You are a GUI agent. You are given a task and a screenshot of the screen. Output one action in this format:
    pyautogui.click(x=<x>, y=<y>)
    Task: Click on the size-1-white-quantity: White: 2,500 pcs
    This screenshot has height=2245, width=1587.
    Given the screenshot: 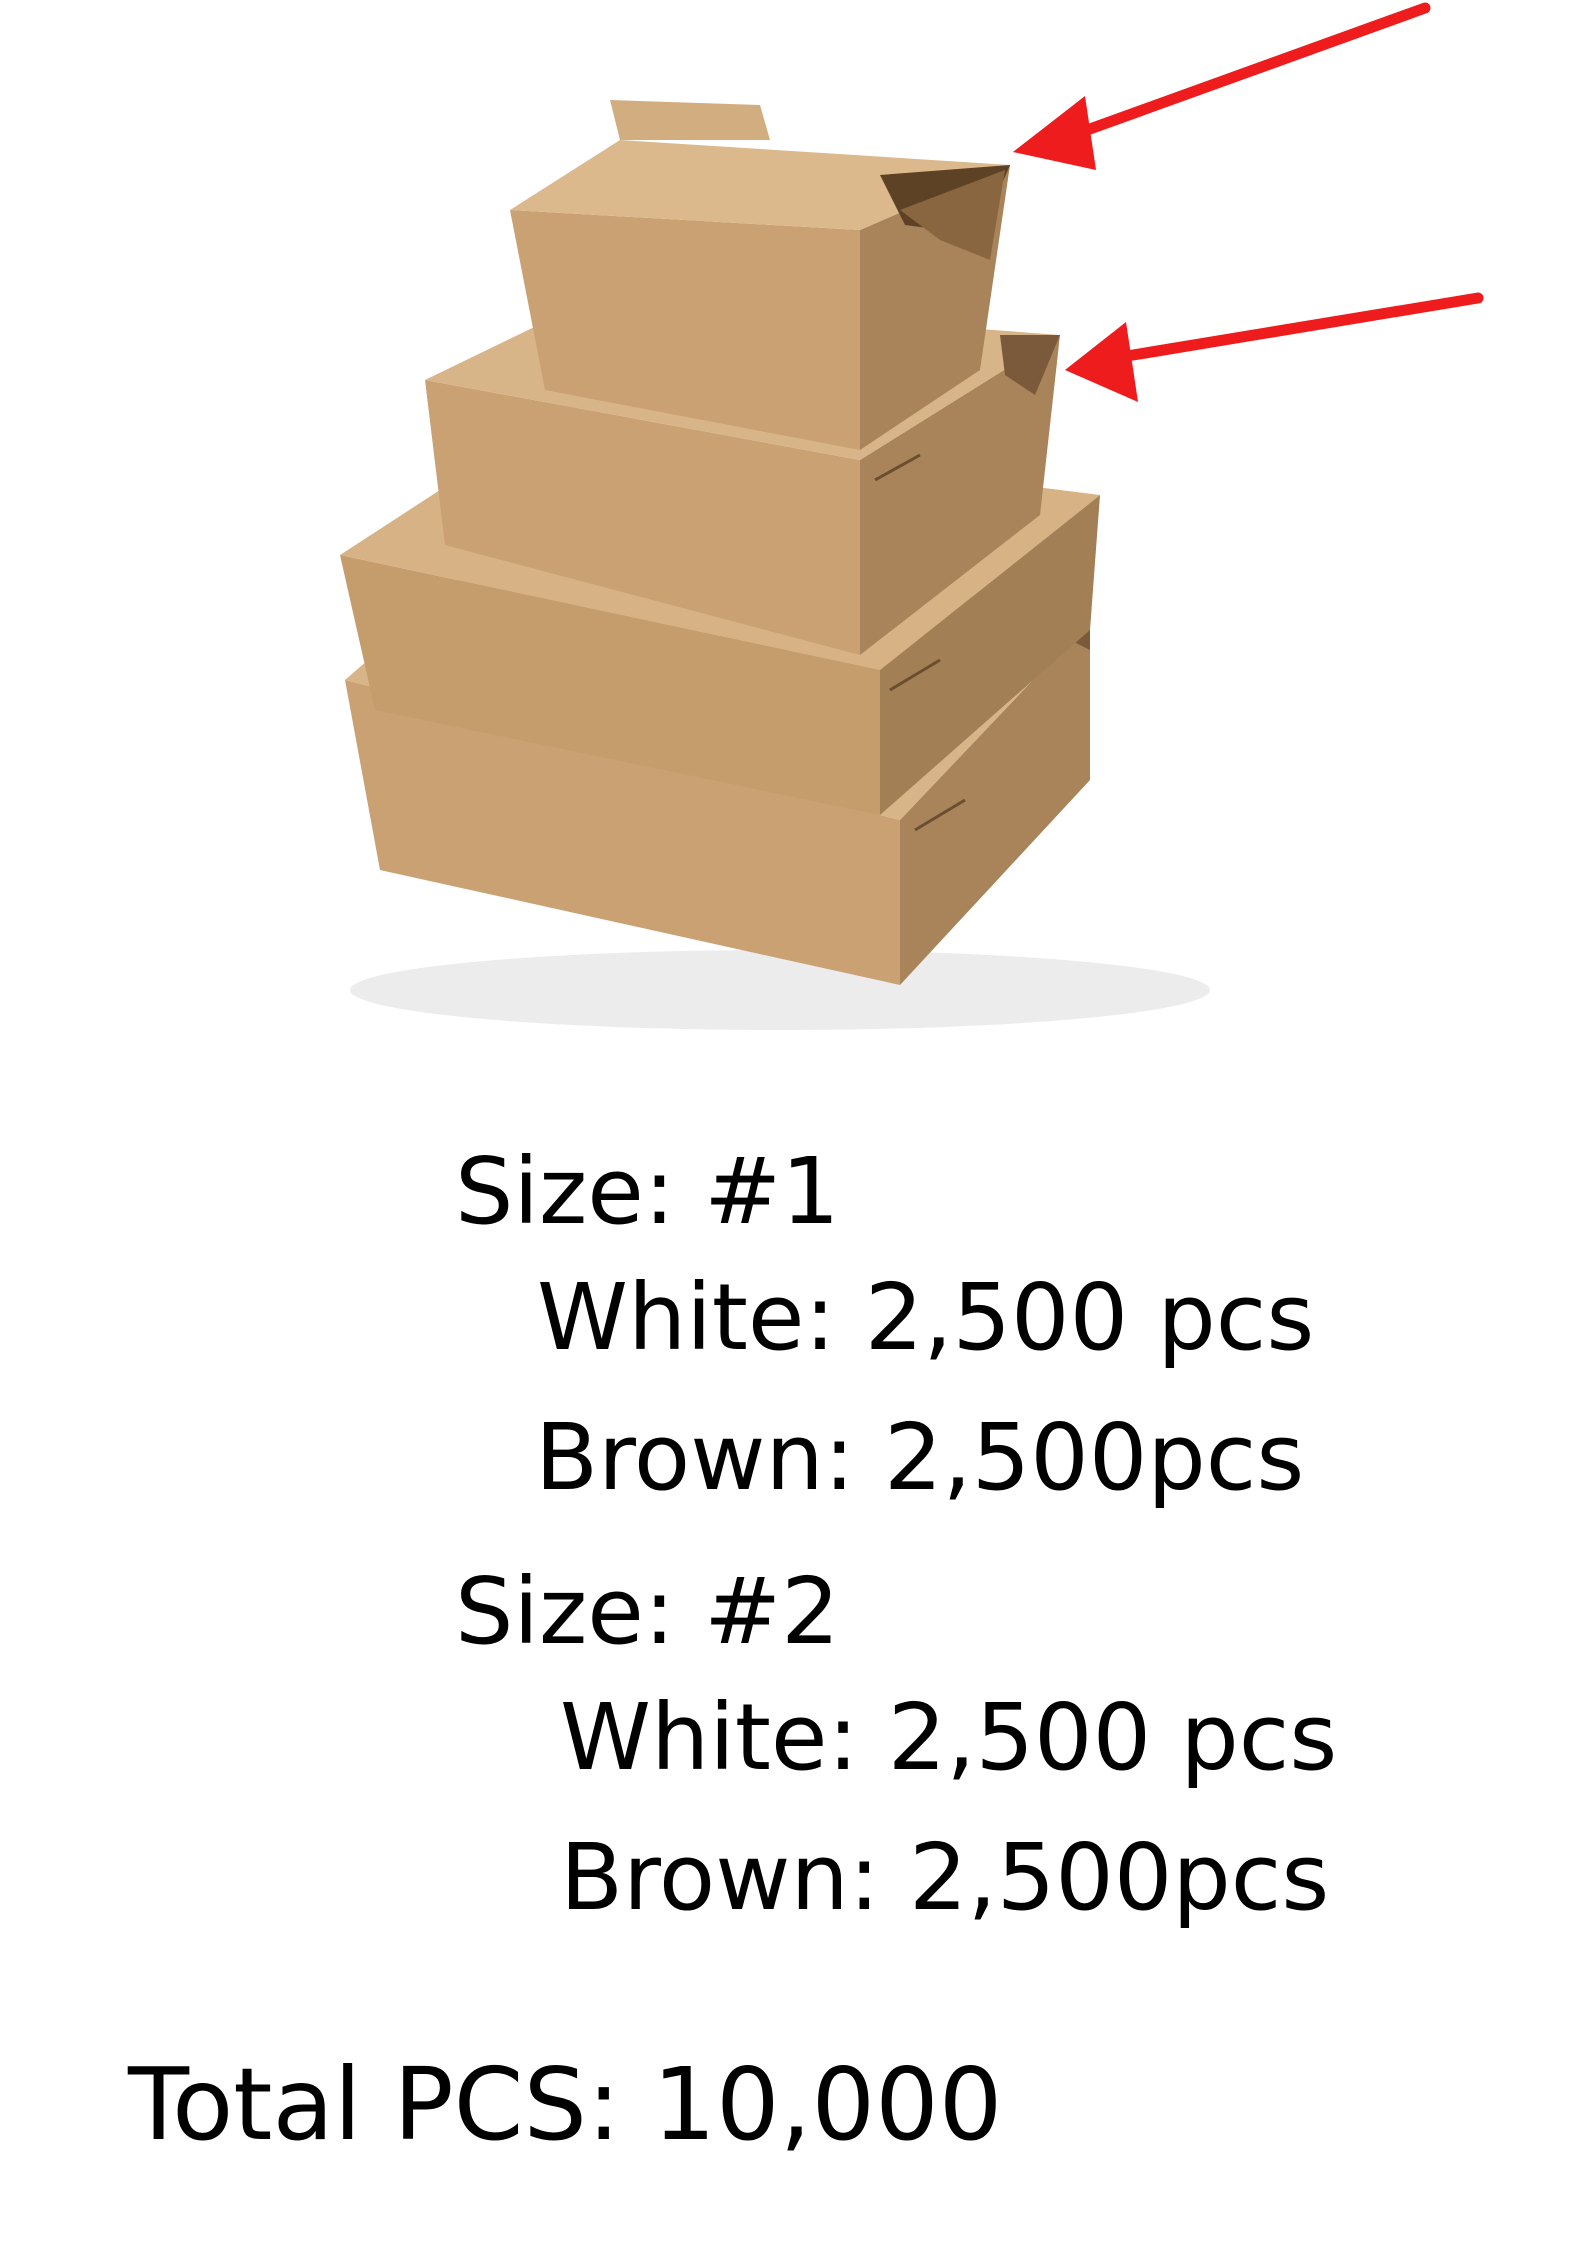 What is the action you would take?
    pyautogui.click(x=926, y=1317)
    